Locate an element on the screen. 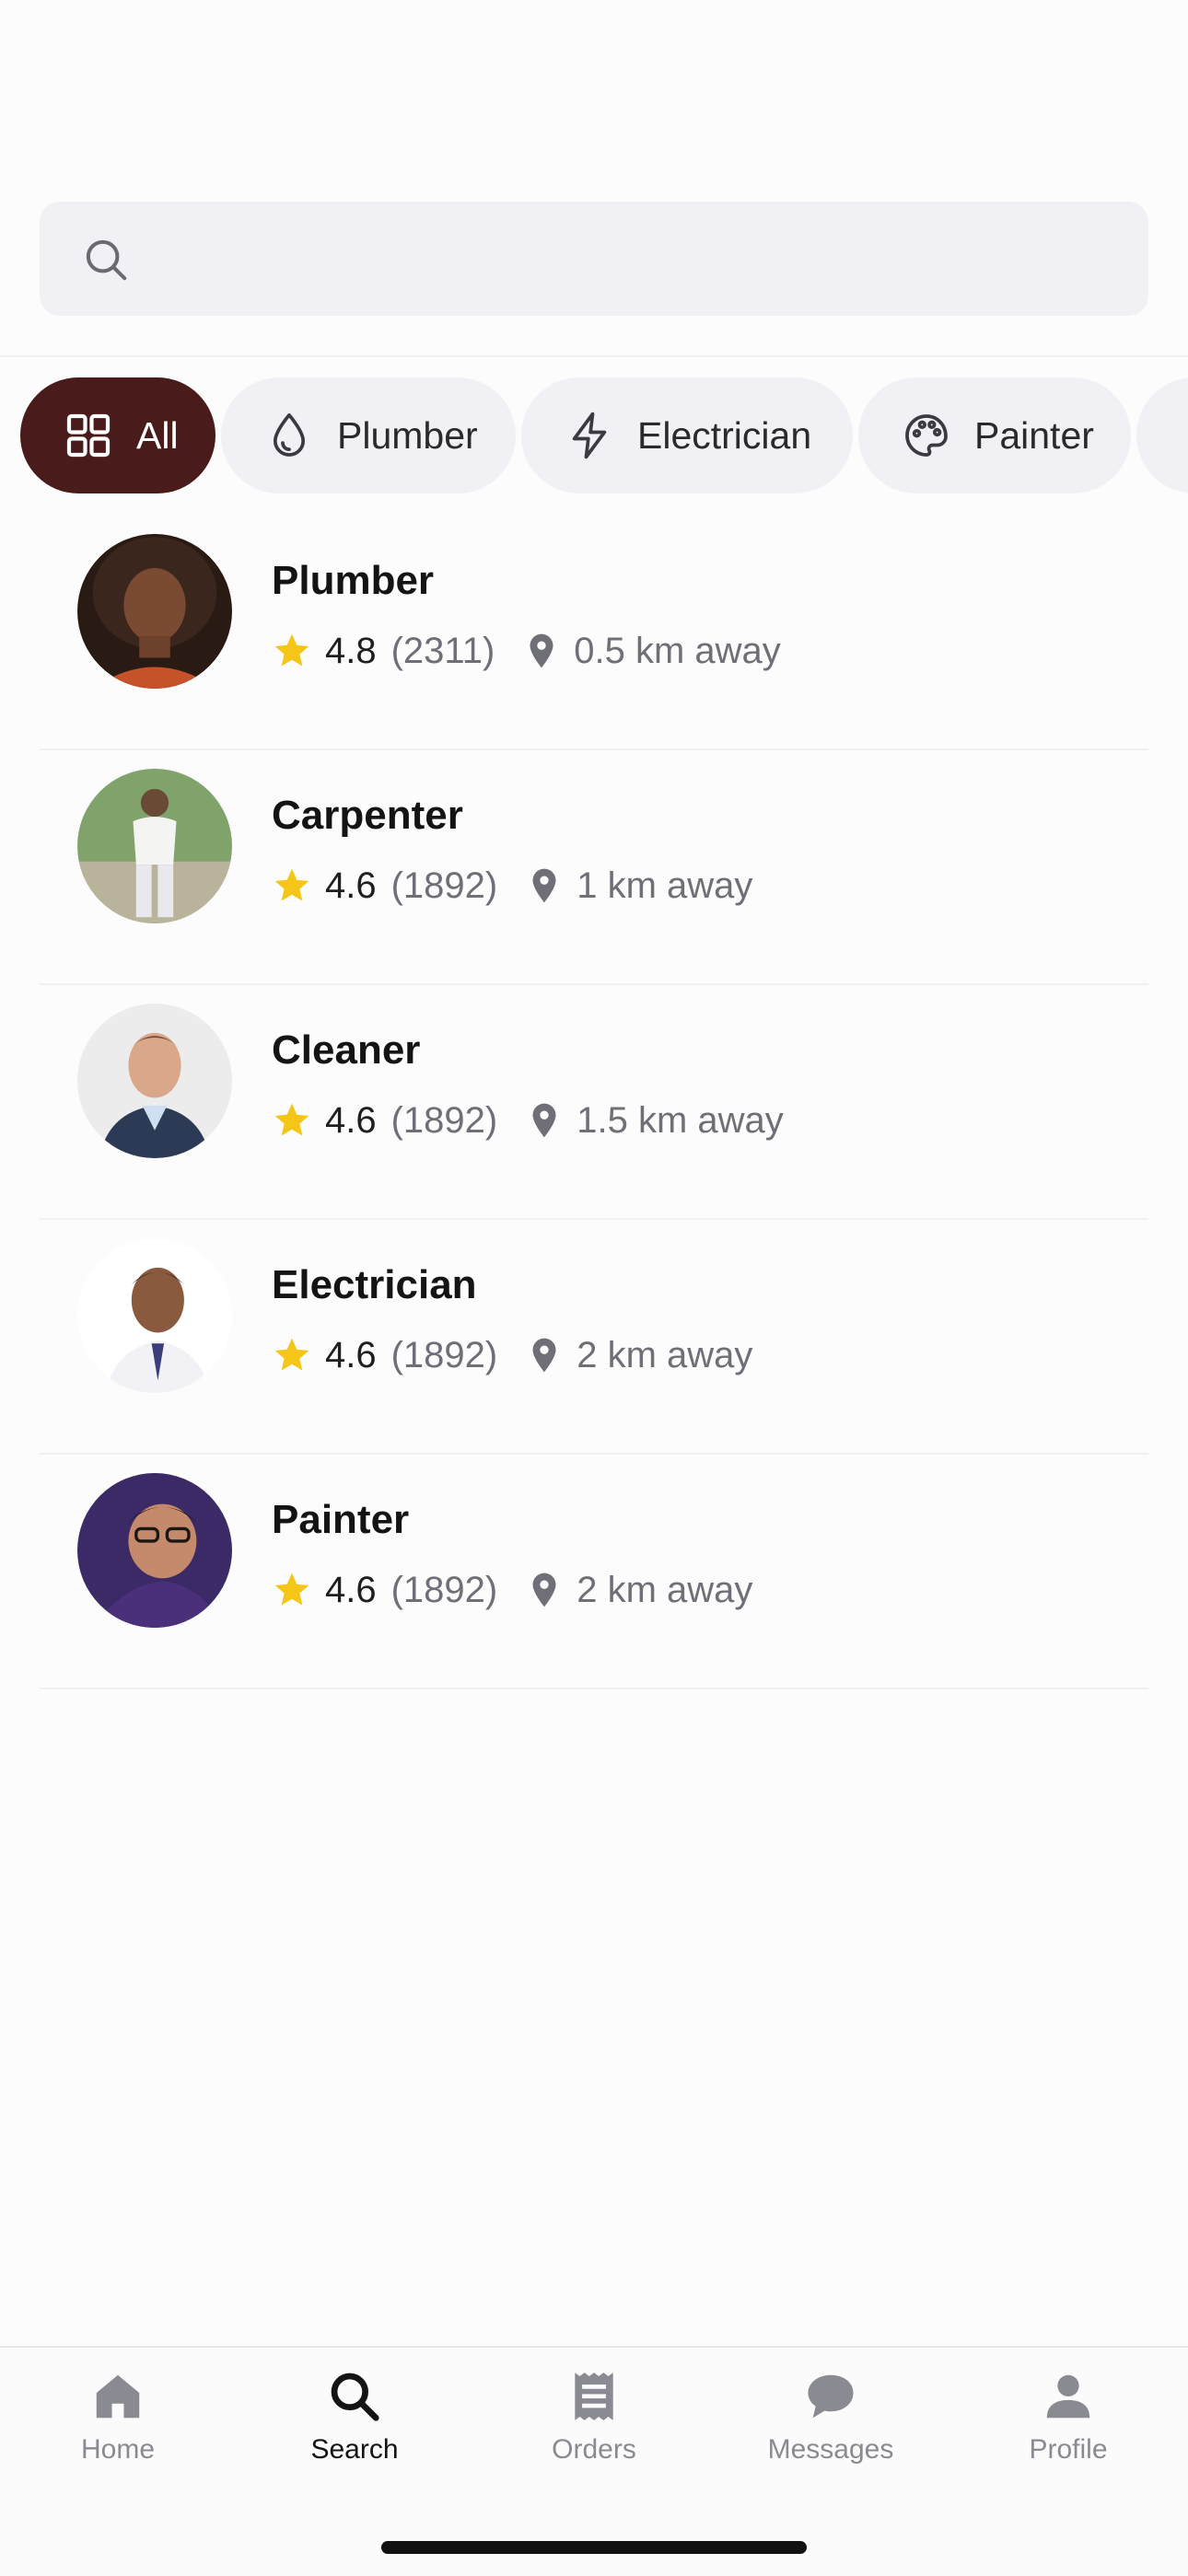 The width and height of the screenshot is (1188, 2576). palette-icon is located at coordinates (926, 435).